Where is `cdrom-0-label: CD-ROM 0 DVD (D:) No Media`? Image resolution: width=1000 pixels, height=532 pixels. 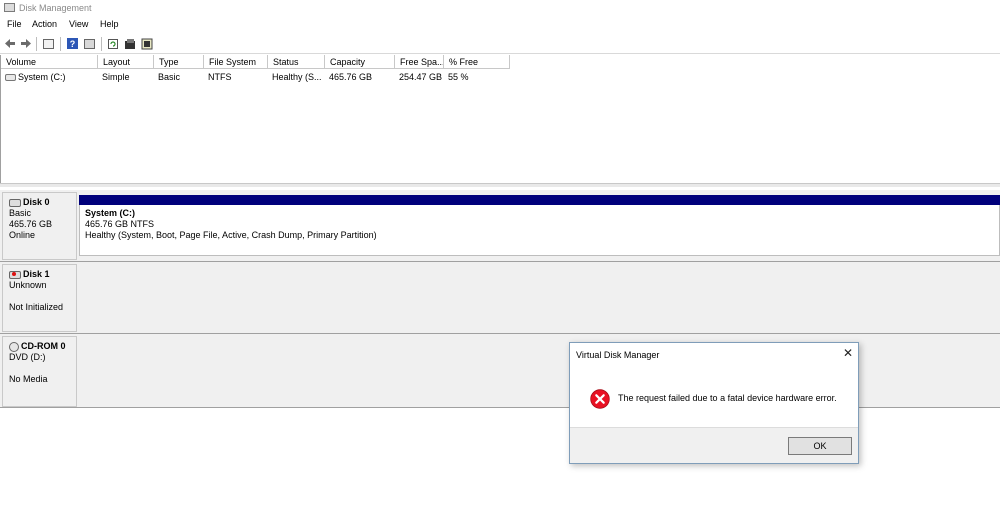
cdrom-0-label: CD-ROM 0 DVD (D:) No Media is located at coordinates (39, 371).